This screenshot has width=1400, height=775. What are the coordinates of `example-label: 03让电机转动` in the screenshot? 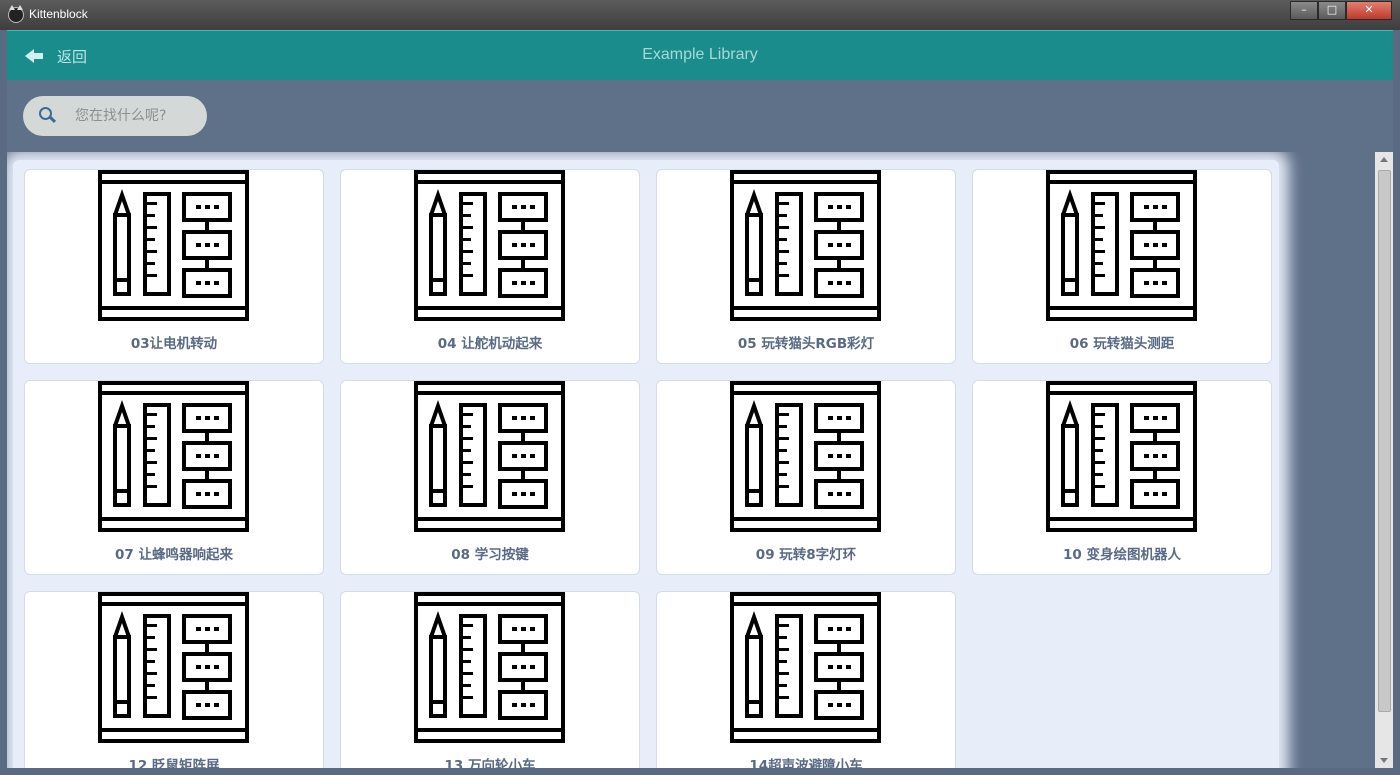 It's located at (174, 344).